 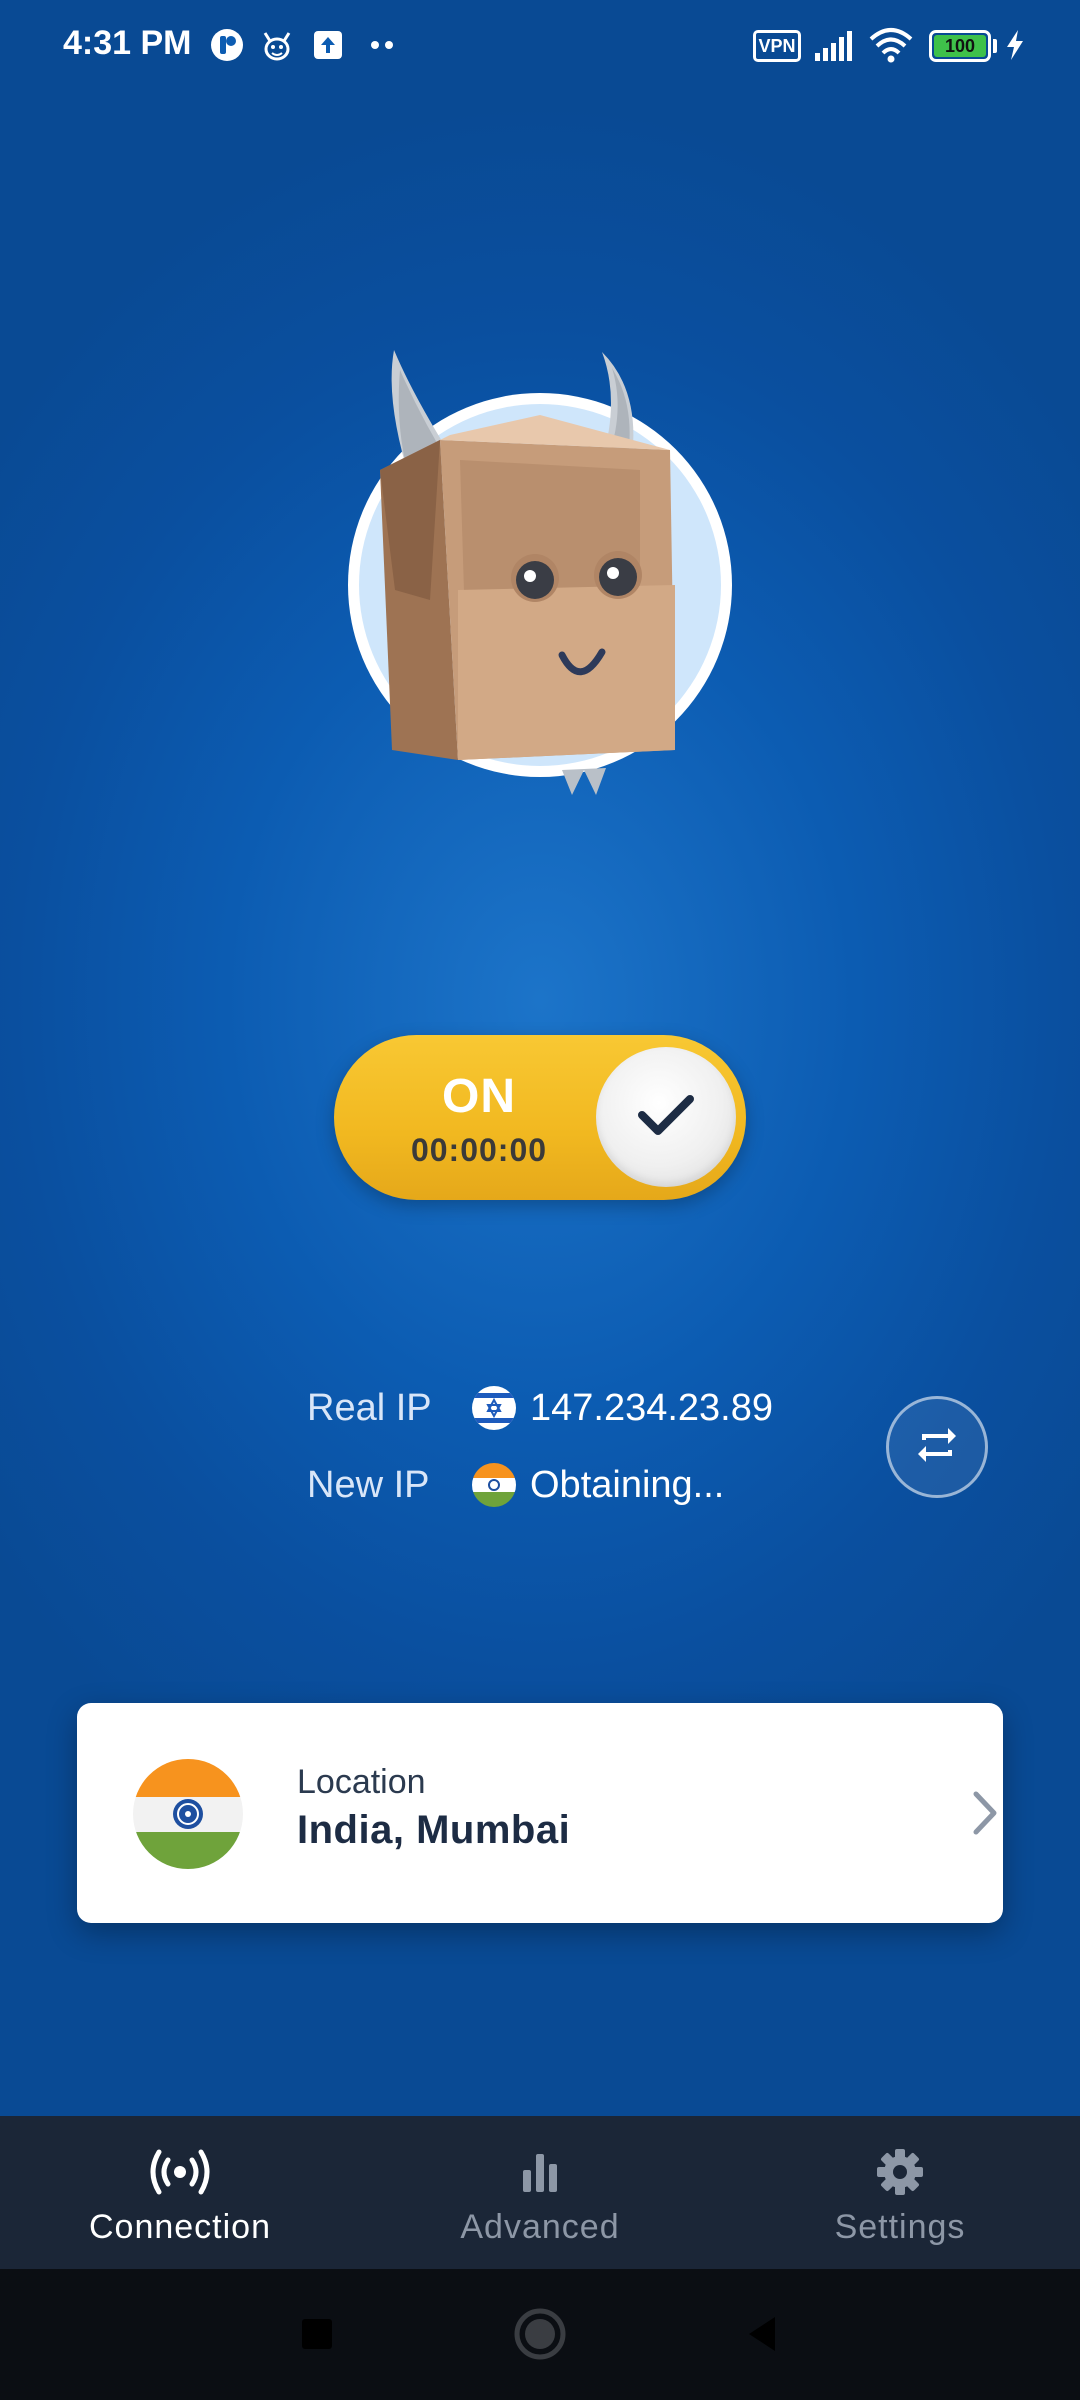 I want to click on tab-settings: Settings, so click(x=900, y=2192).